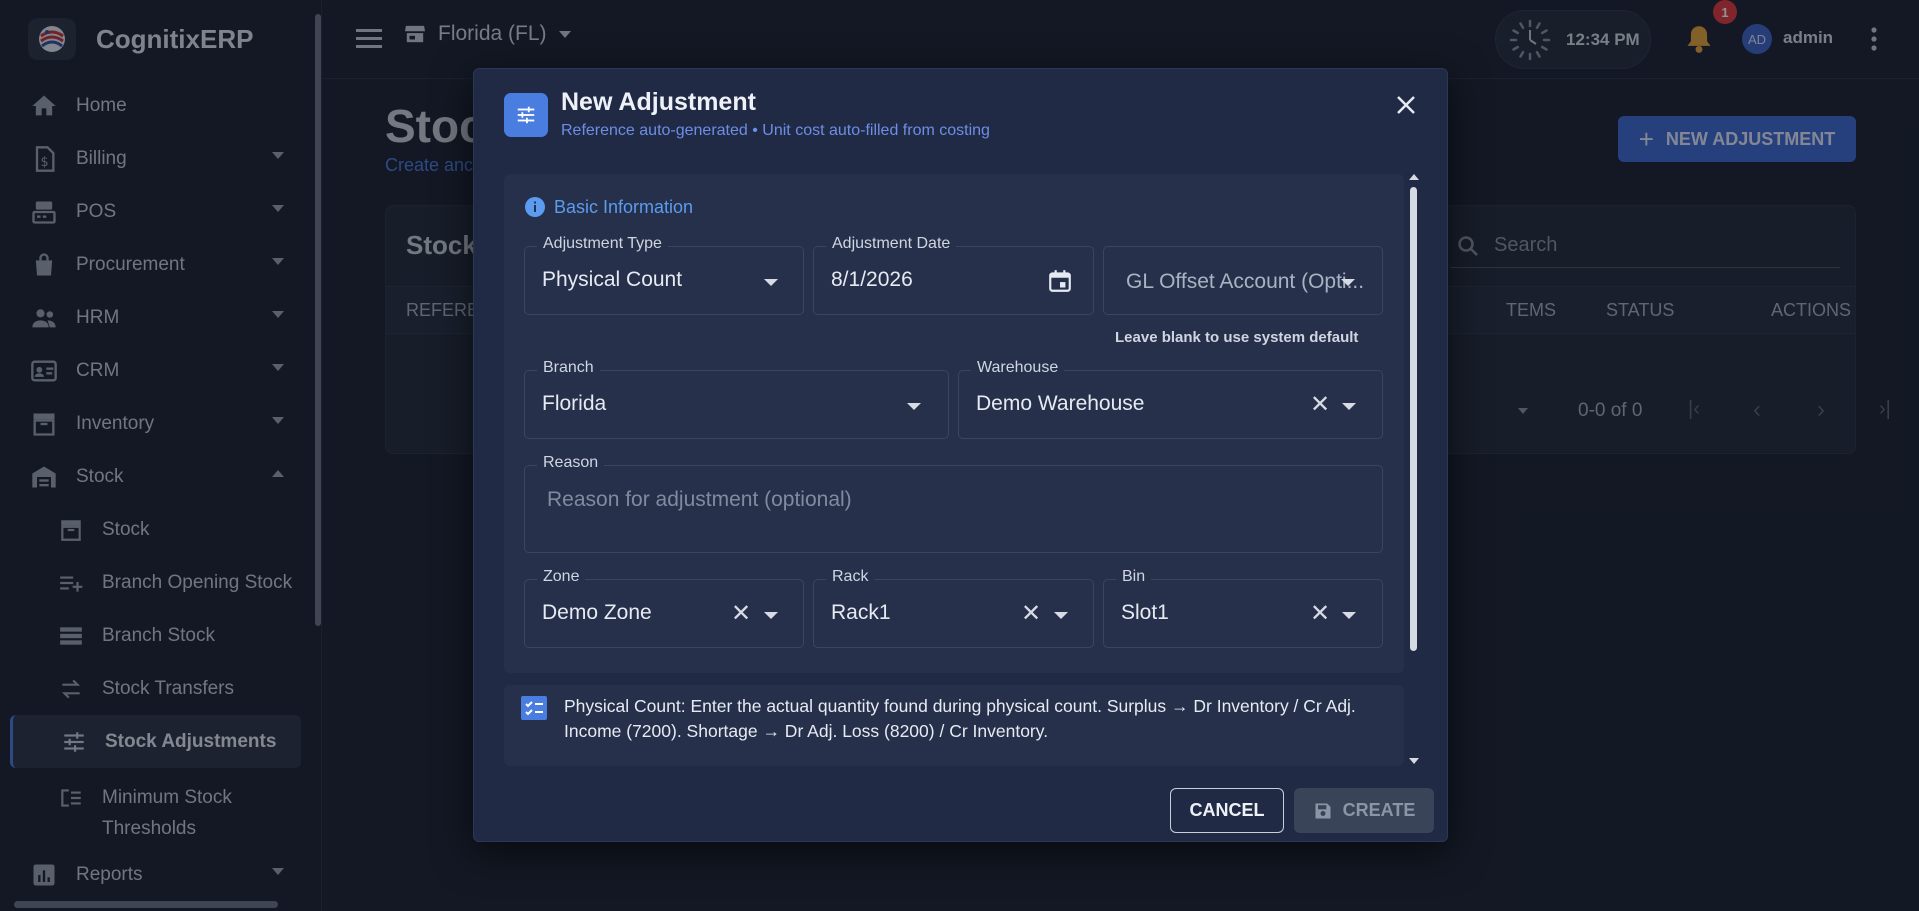 This screenshot has height=911, width=1919. I want to click on adjustment-date-field: Adjustment Date 8/1/2026, so click(953, 275).